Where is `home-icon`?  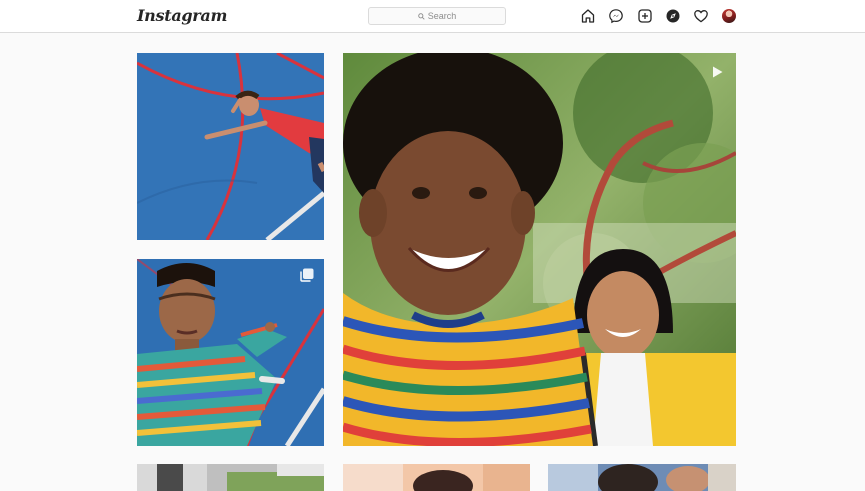
home-icon is located at coordinates (588, 16).